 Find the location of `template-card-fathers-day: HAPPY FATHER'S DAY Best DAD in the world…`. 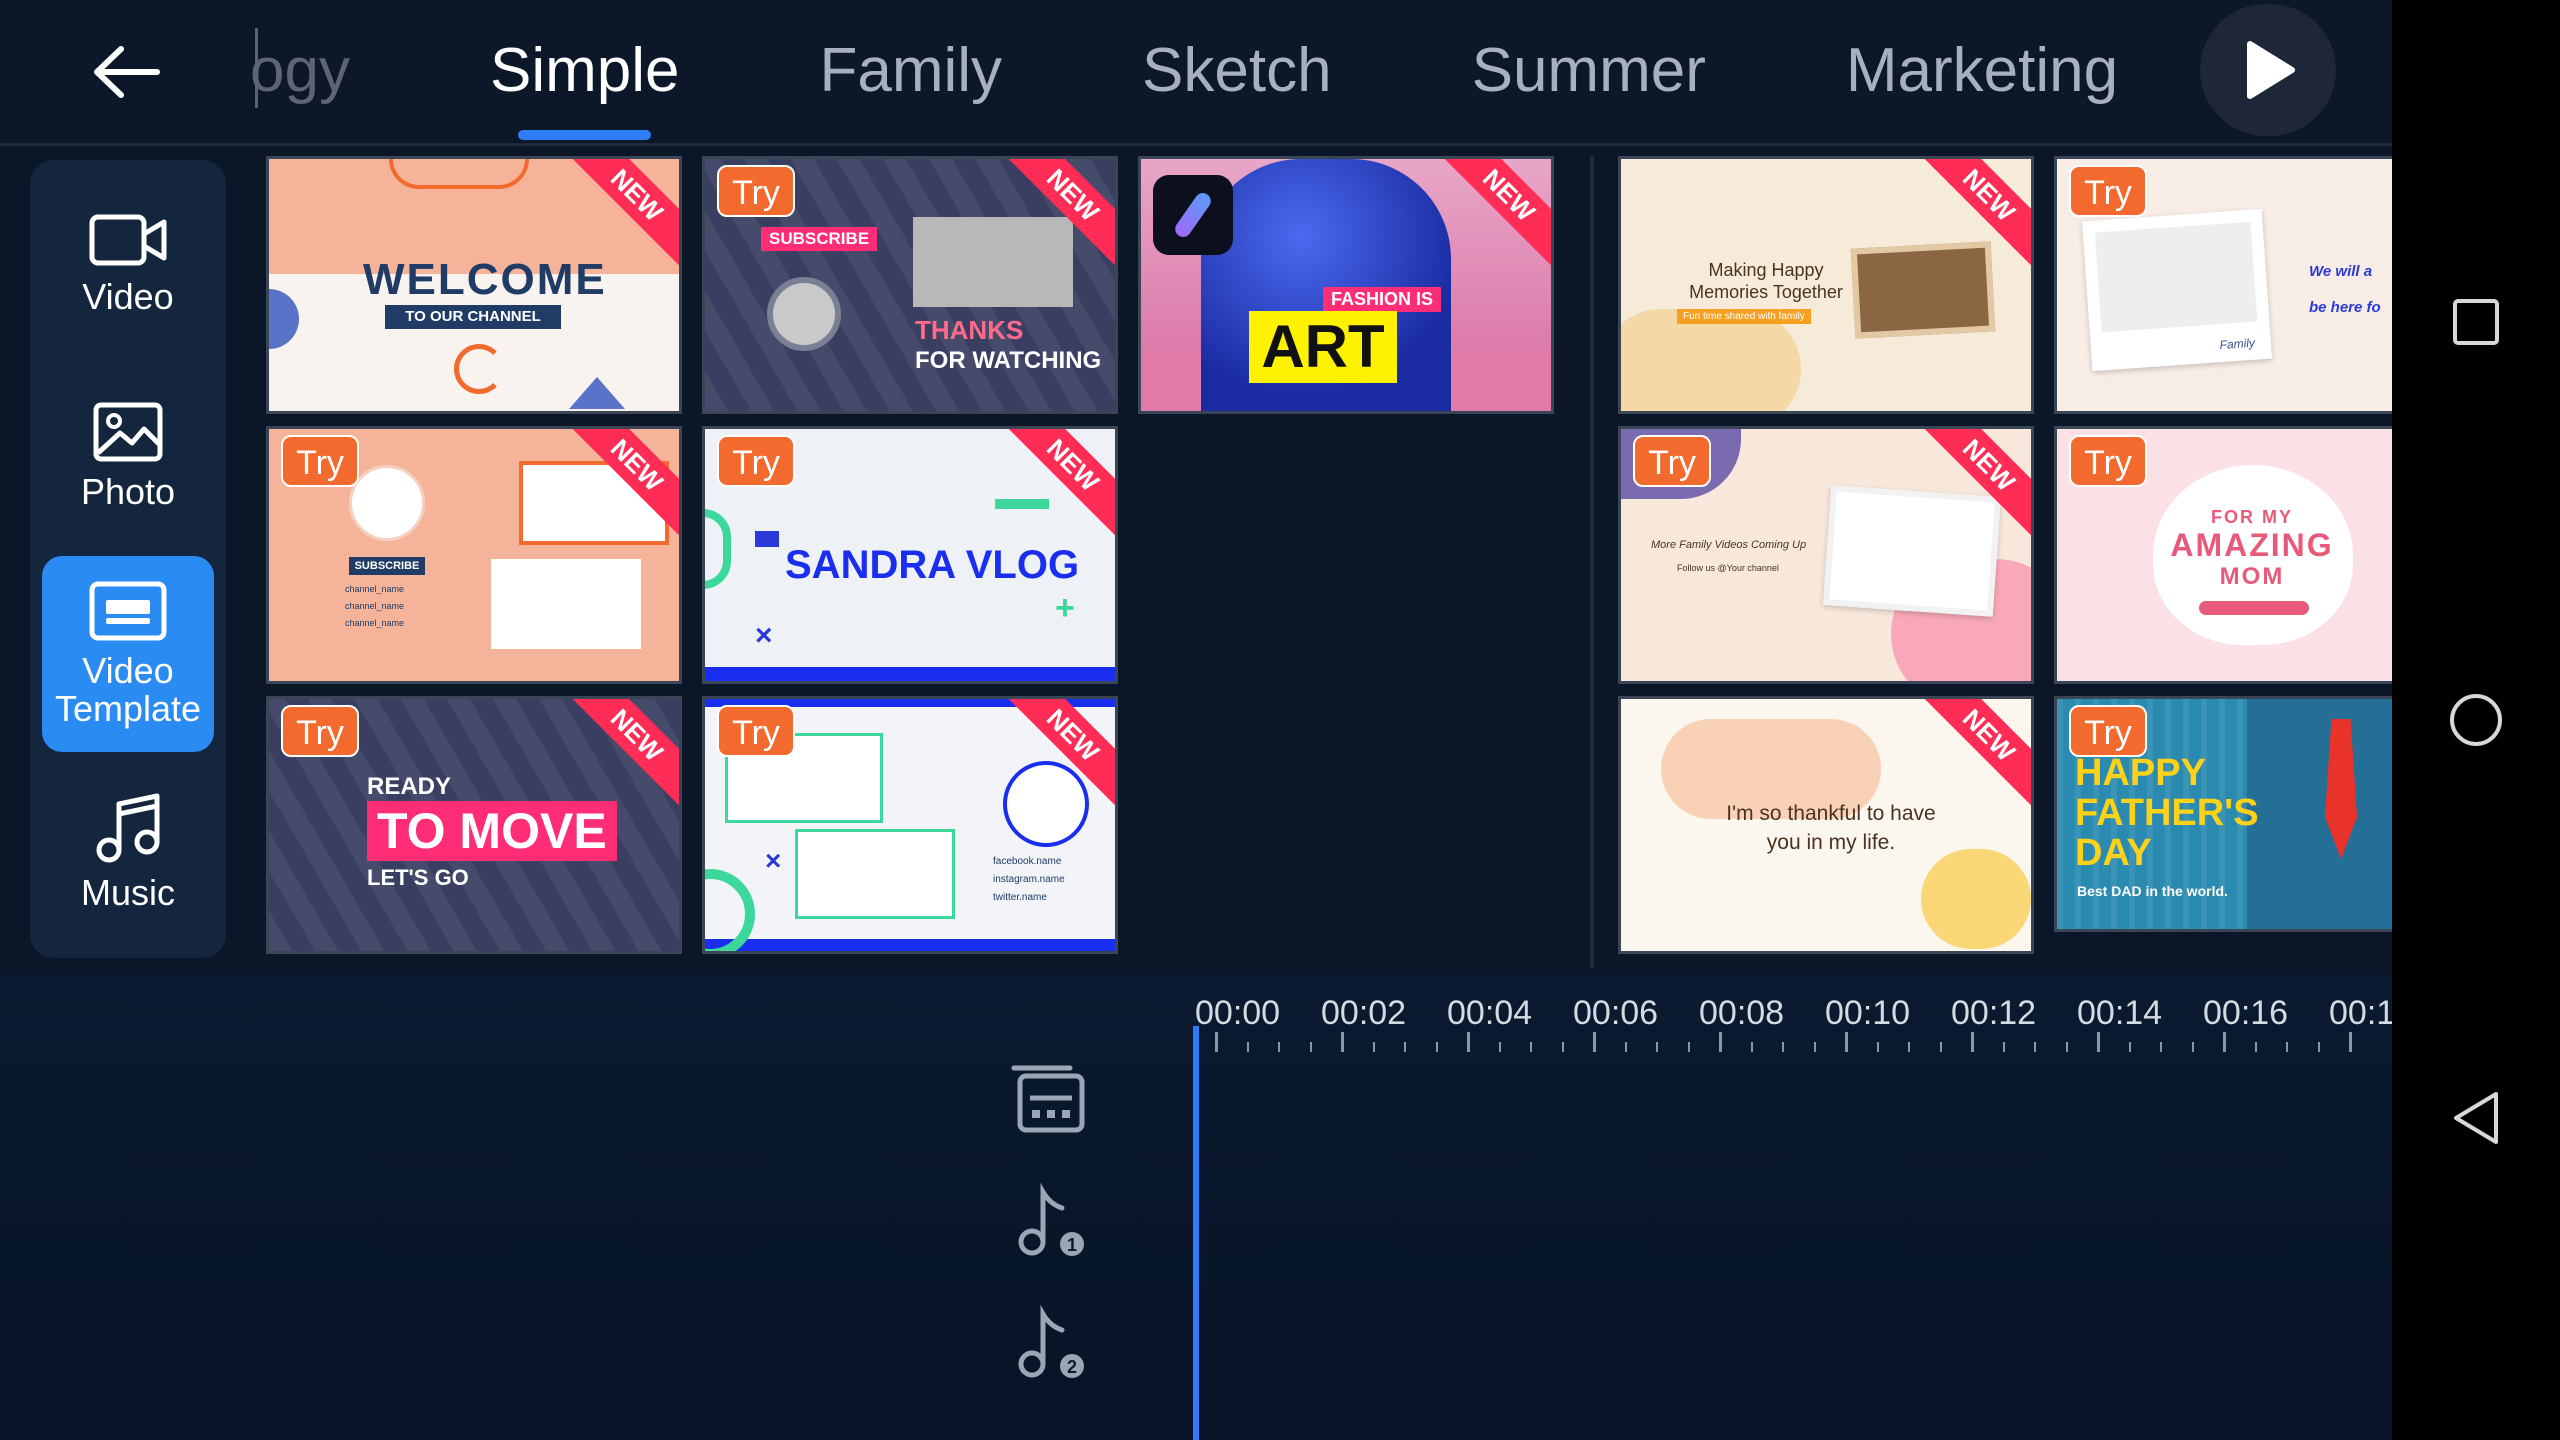

template-card-fathers-day: HAPPY FATHER'S DAY Best DAD in the world… is located at coordinates (2223, 814).